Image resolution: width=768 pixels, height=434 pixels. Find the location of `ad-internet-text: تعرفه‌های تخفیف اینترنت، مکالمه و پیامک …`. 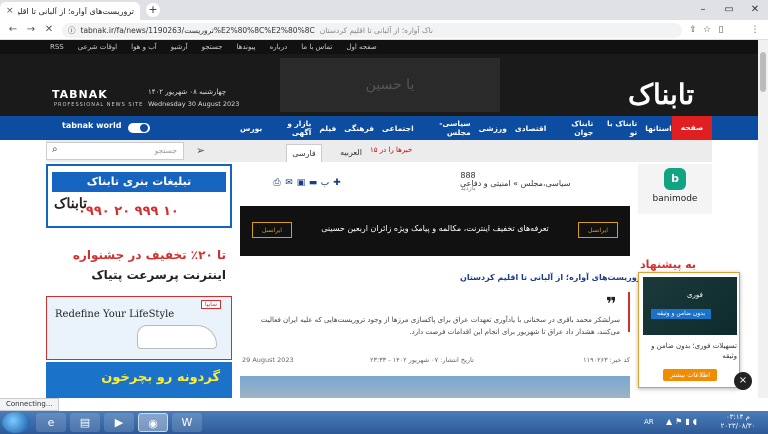

ad-internet-text: تعرفه‌های تخفیف اینترنت، مکالمه و پیامک … is located at coordinates (435, 228).